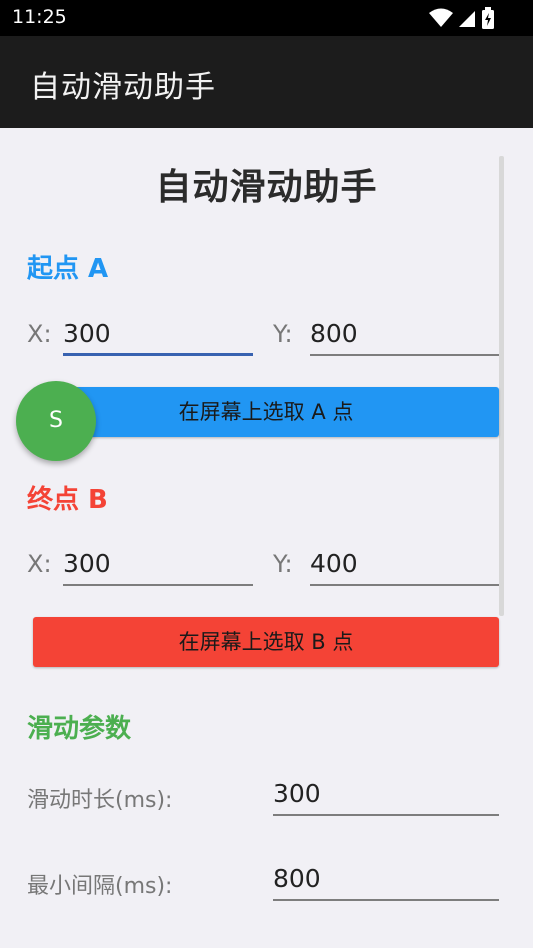  What do you see at coordinates (266, 642) in the screenshot?
I see `pick-point-b-button: 在屏幕上选取 B 点` at bounding box center [266, 642].